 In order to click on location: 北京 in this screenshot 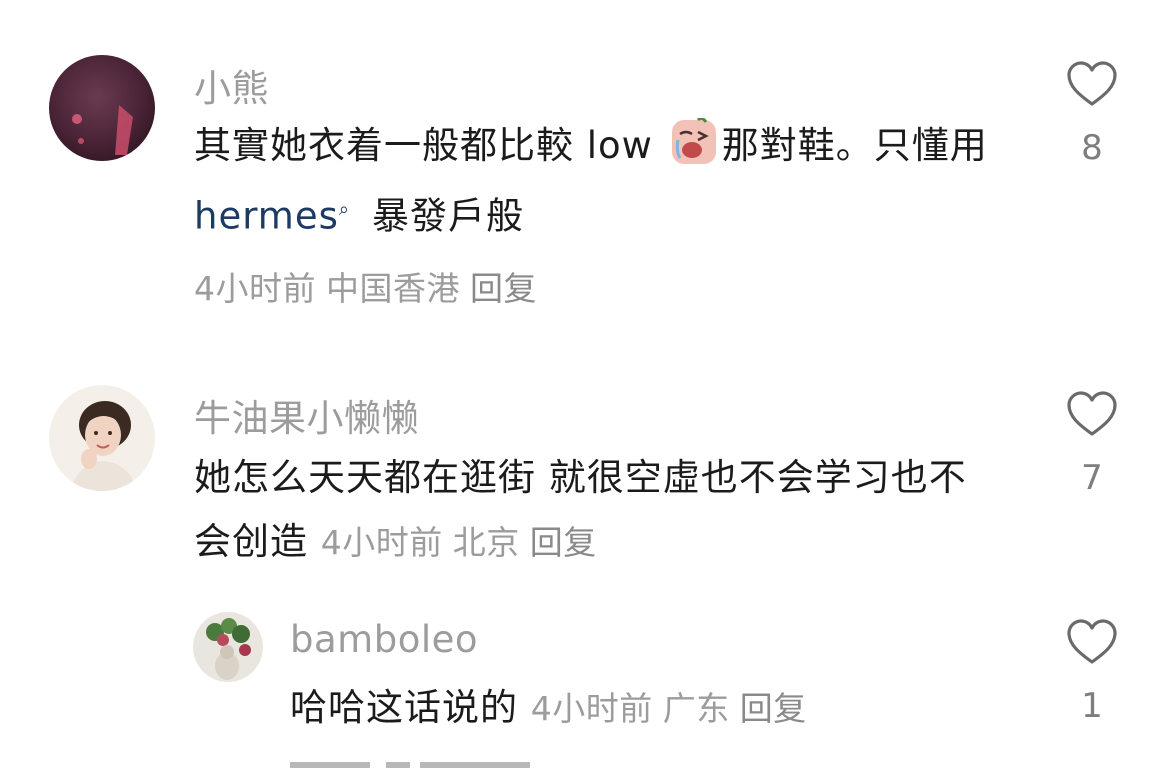, I will do `click(486, 542)`.